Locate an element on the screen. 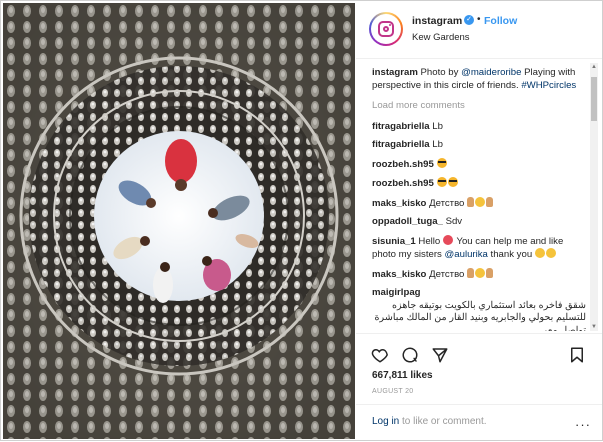 Image resolution: width=603 pixels, height=442 pixels. scroll-thumb is located at coordinates (594, 99).